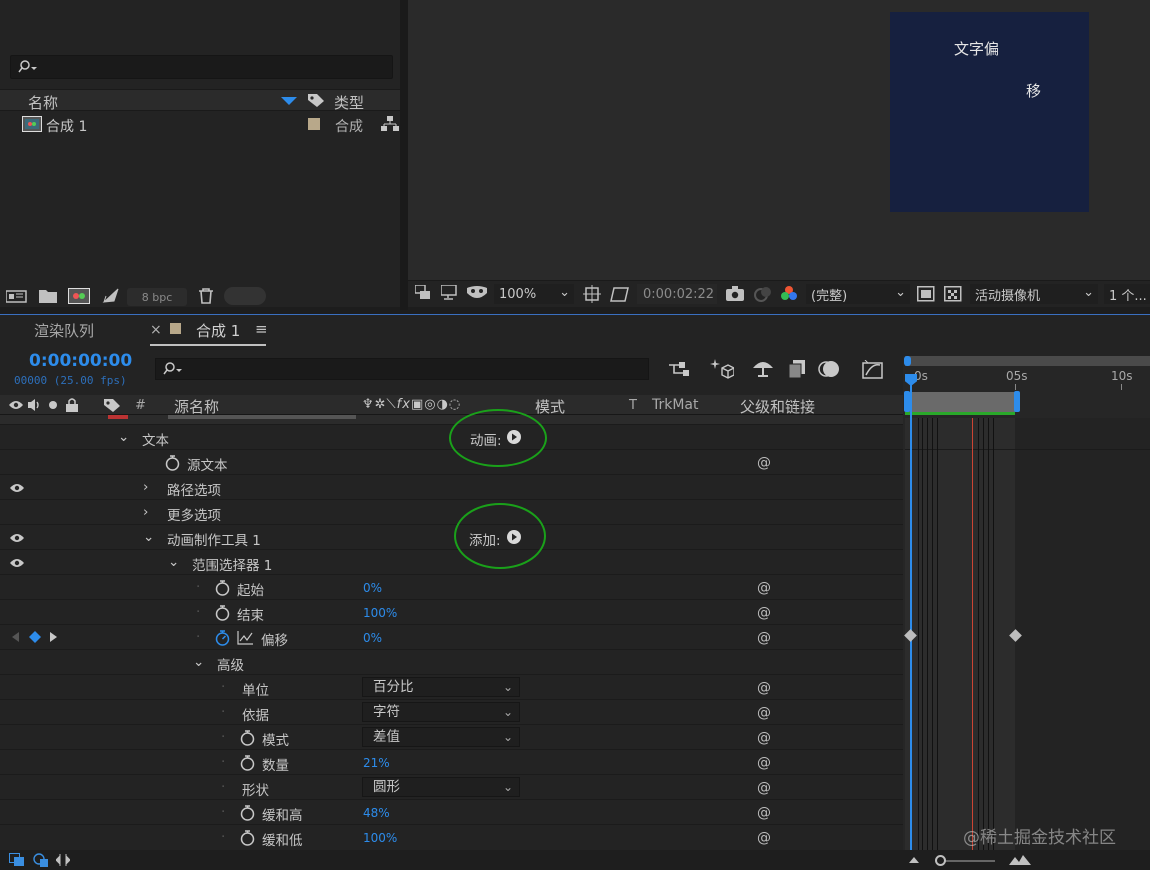 The width and height of the screenshot is (1150, 870). I want to click on label-tag-icon, so click(316, 100).